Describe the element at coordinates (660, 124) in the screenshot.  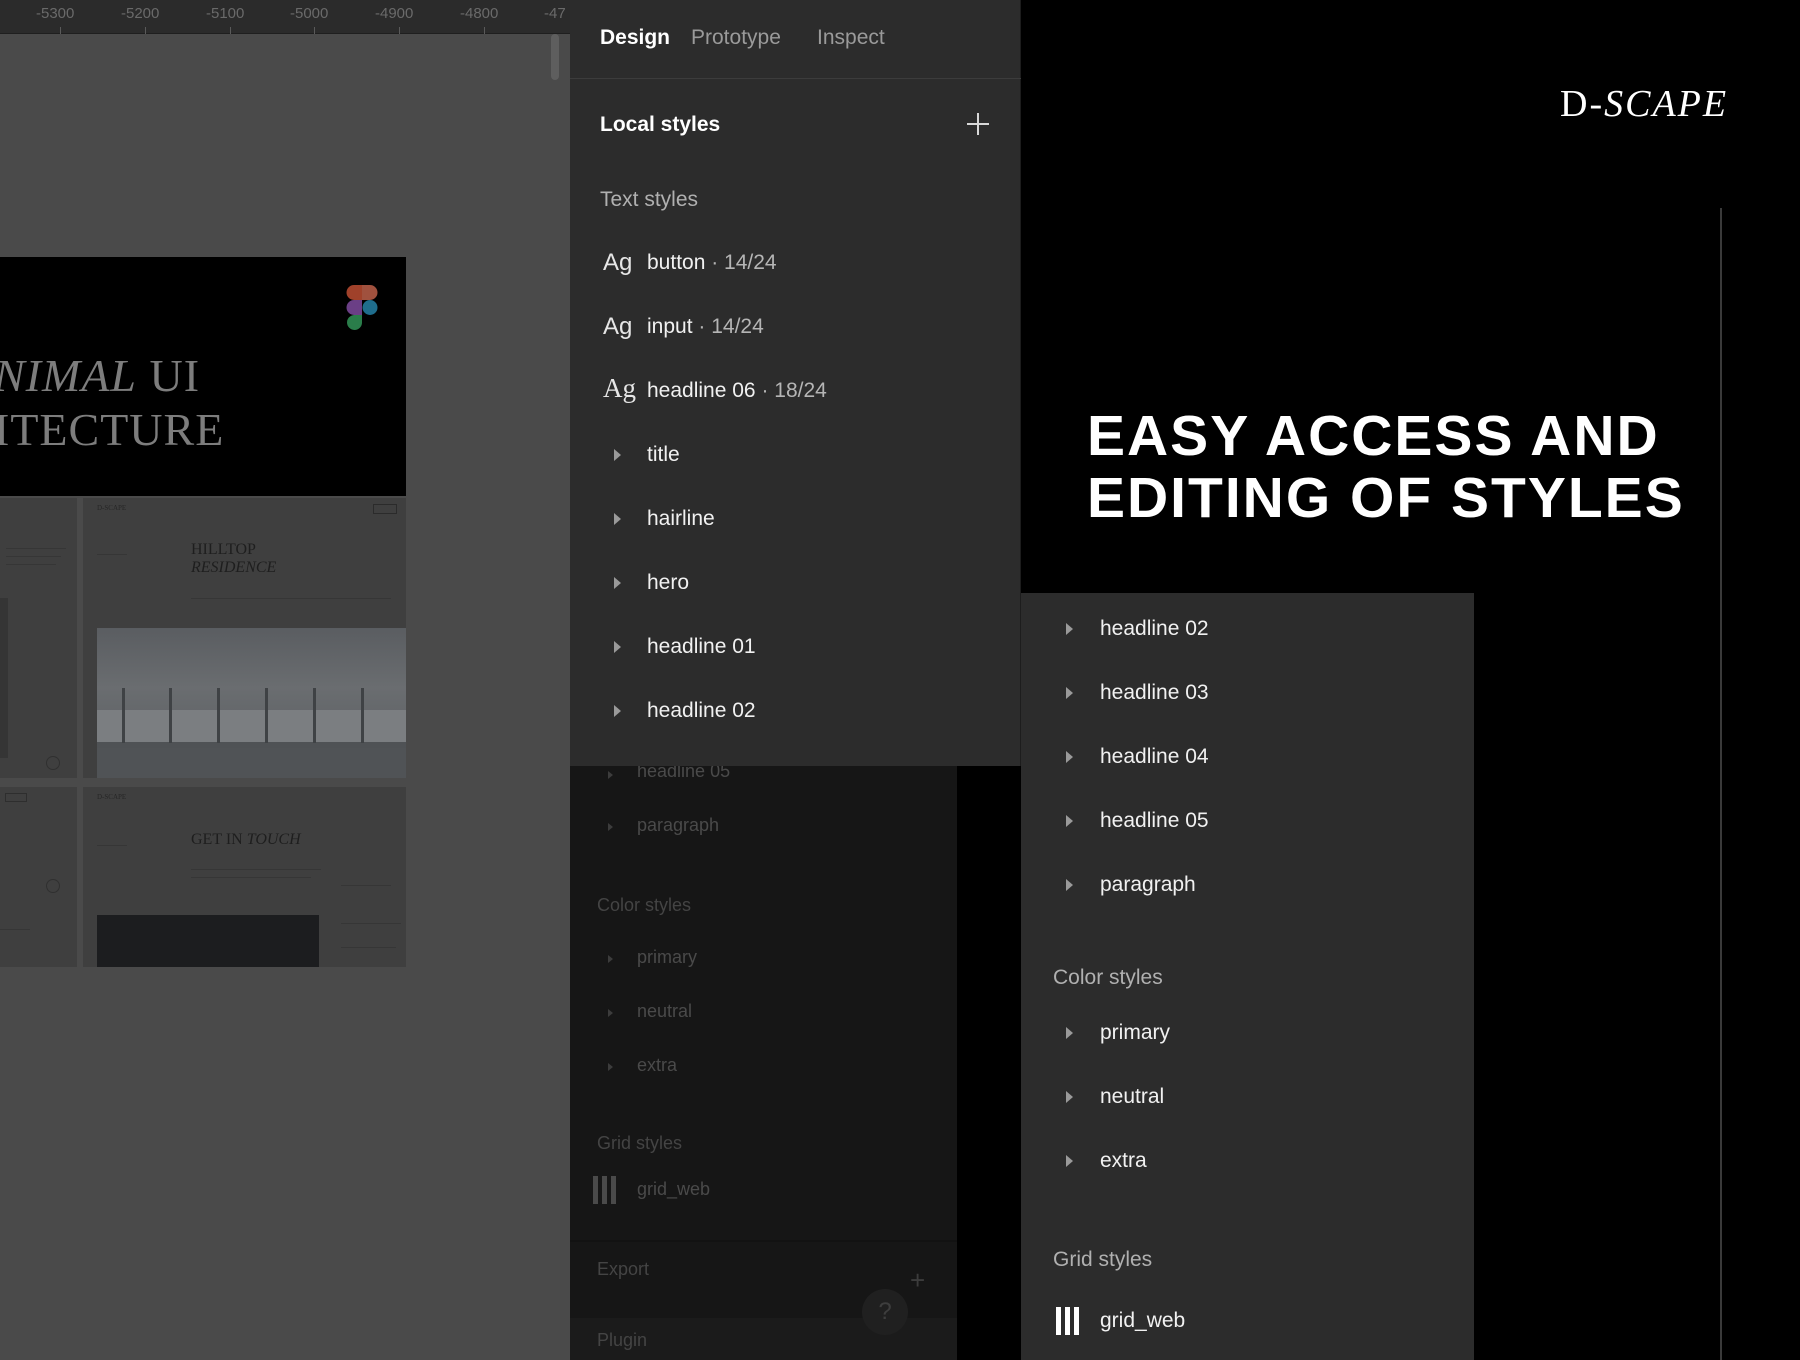
I see `local-styles-heading: Local styles` at that location.